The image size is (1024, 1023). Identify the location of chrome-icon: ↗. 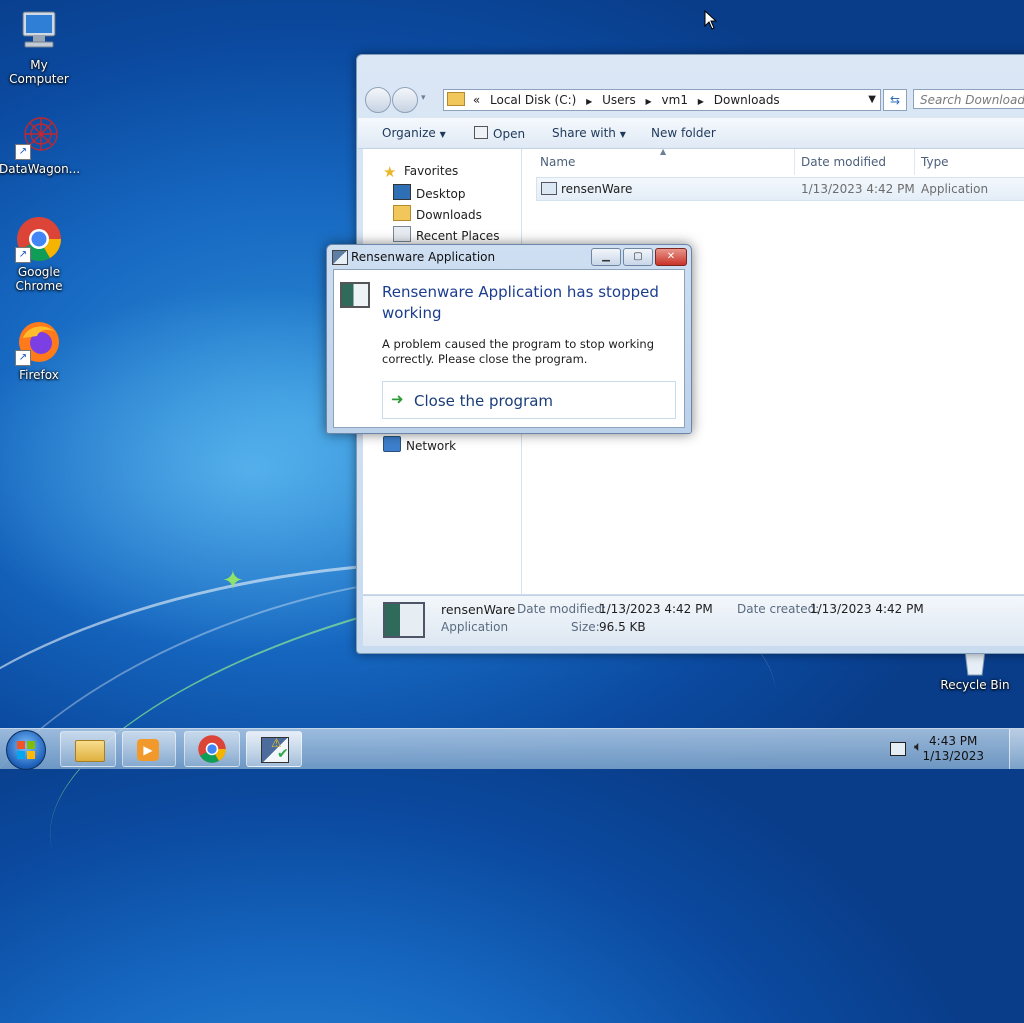
(39, 239).